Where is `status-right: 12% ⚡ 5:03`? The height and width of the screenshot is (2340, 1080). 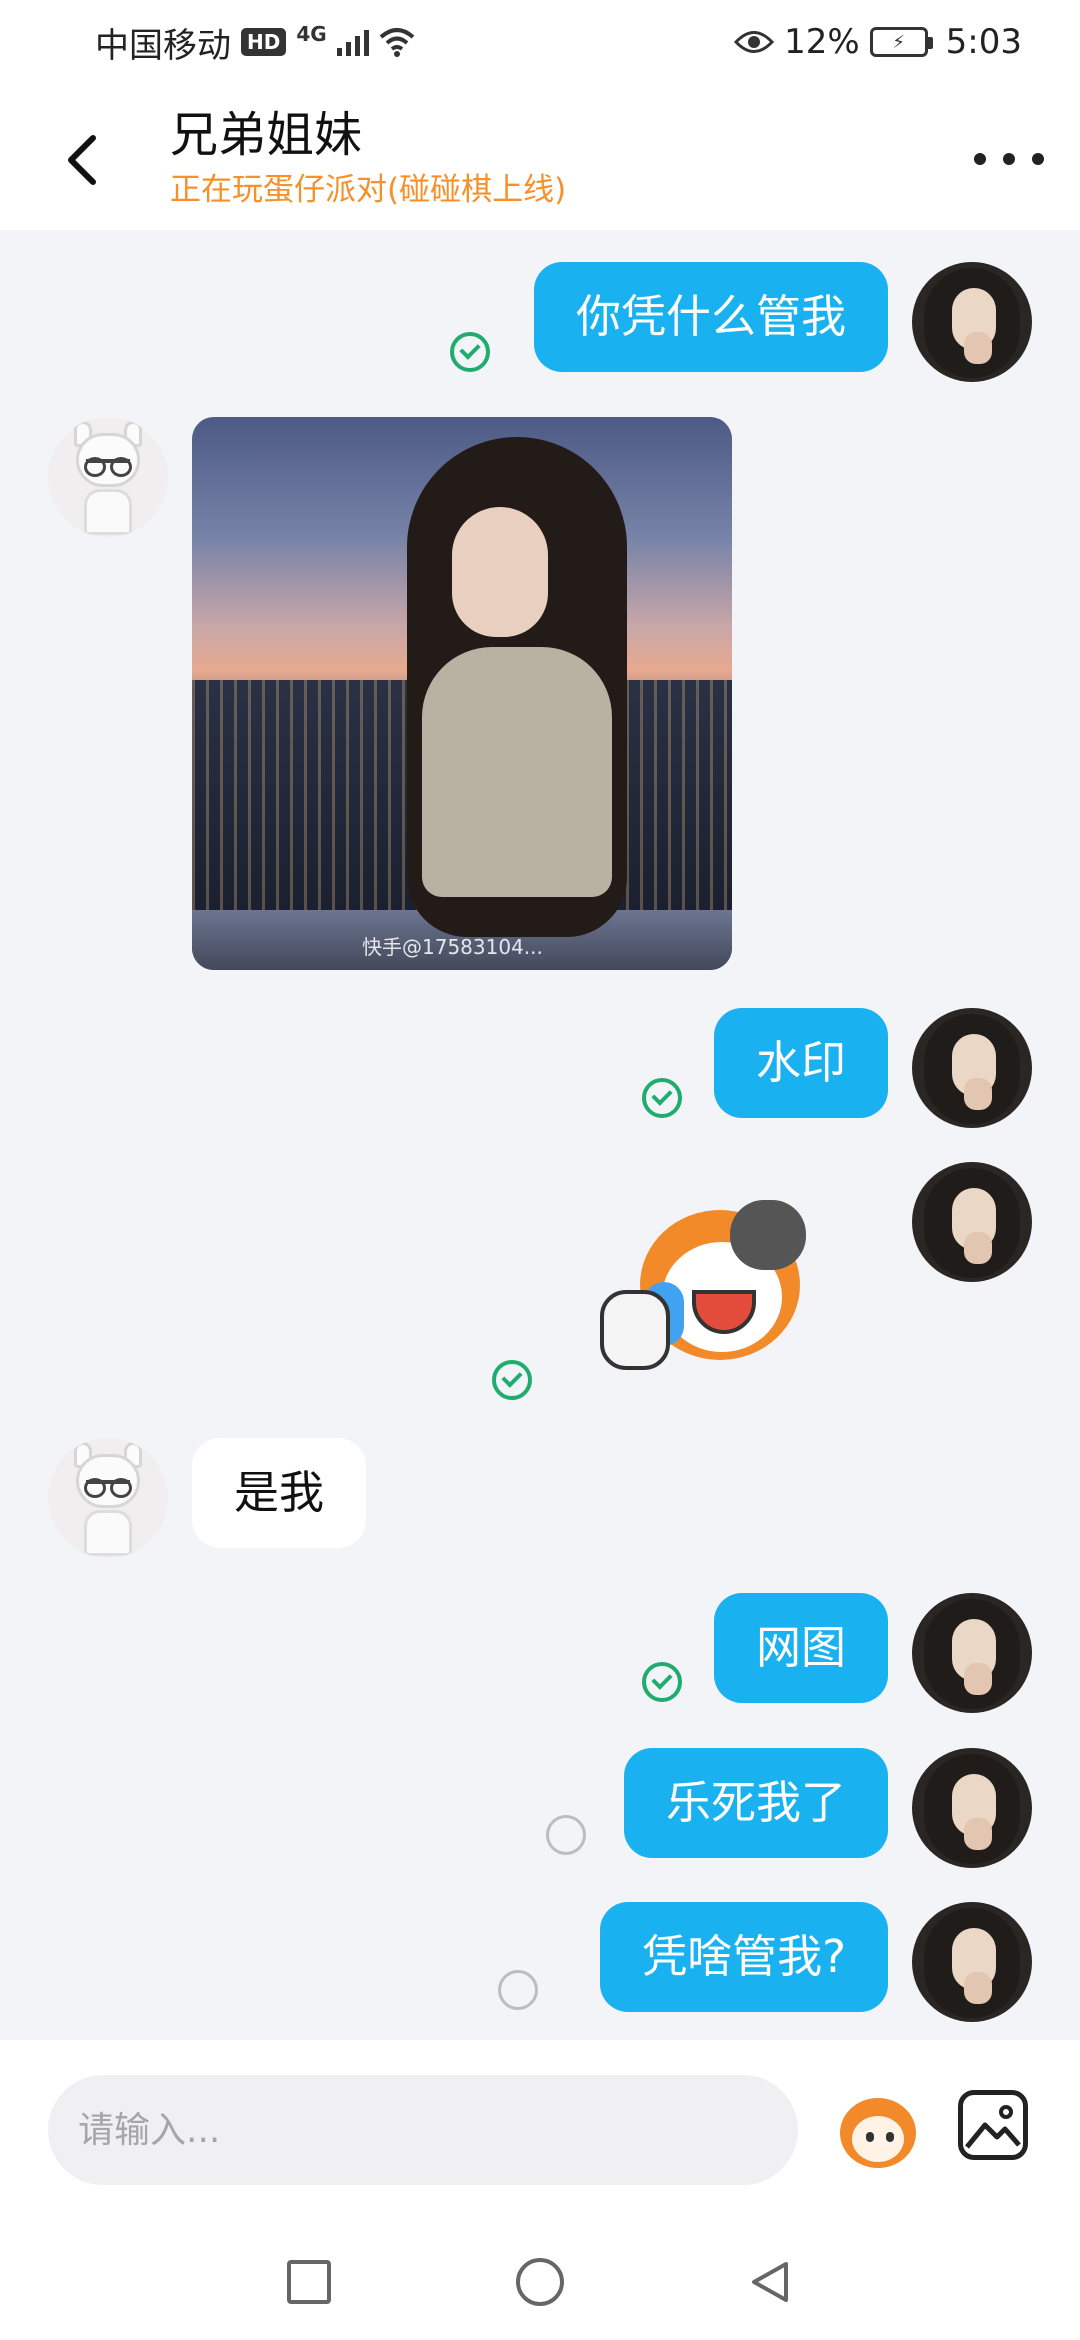
status-right: 12% ⚡ 5:03 is located at coordinates (878, 42).